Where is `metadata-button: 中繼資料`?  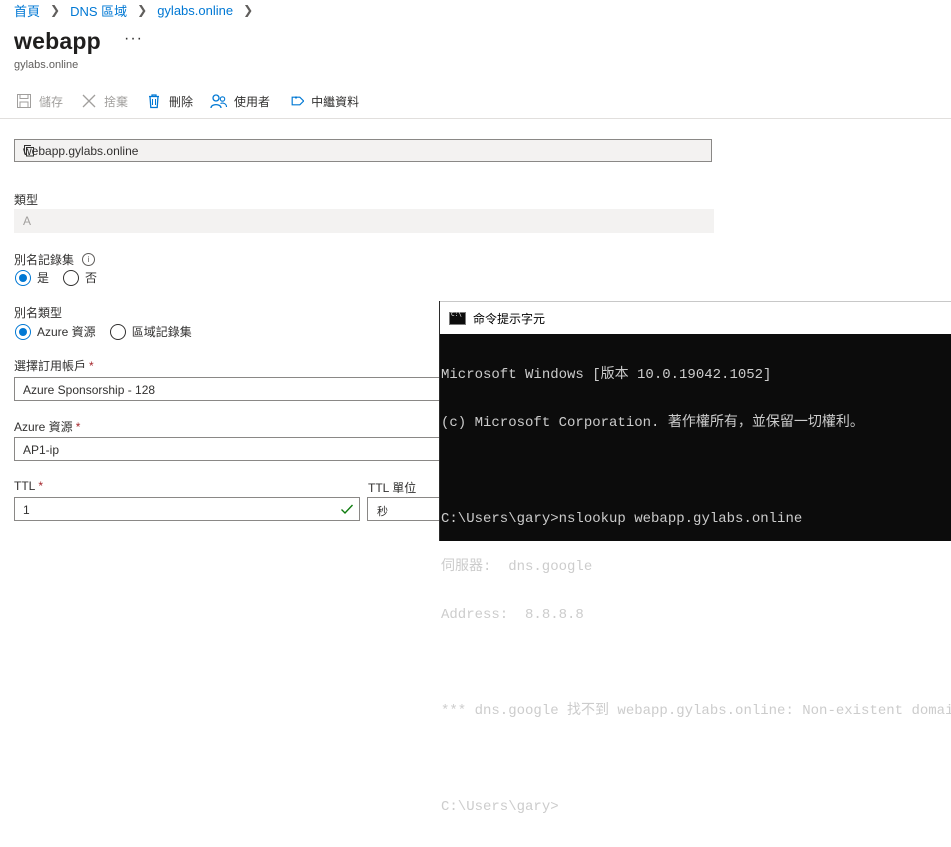
metadata-button: 中繼資料 is located at coordinates (322, 101).